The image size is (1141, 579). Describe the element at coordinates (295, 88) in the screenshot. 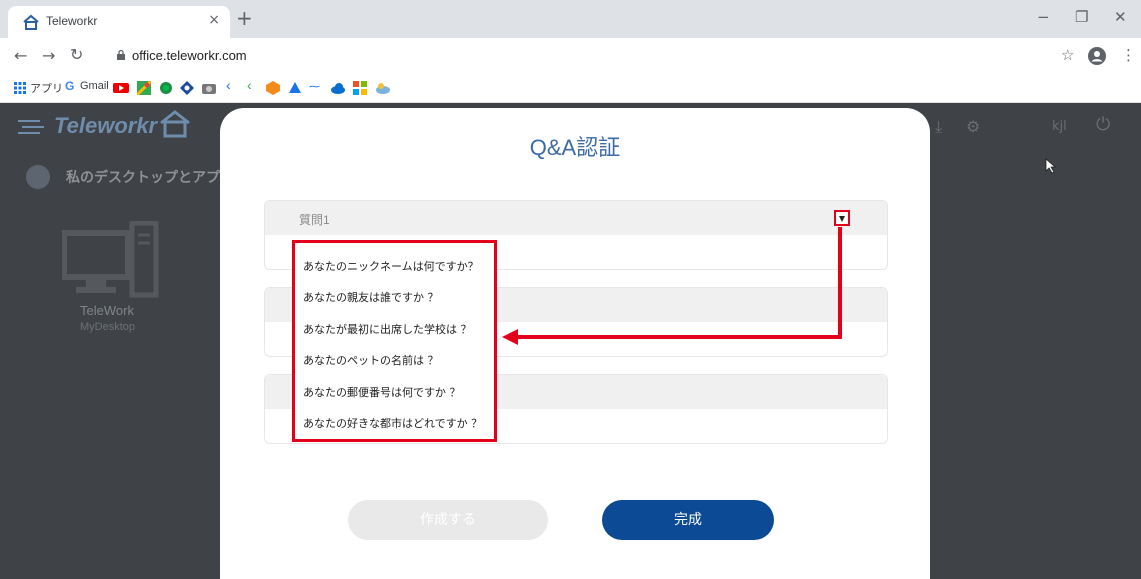

I see `drive-icon` at that location.